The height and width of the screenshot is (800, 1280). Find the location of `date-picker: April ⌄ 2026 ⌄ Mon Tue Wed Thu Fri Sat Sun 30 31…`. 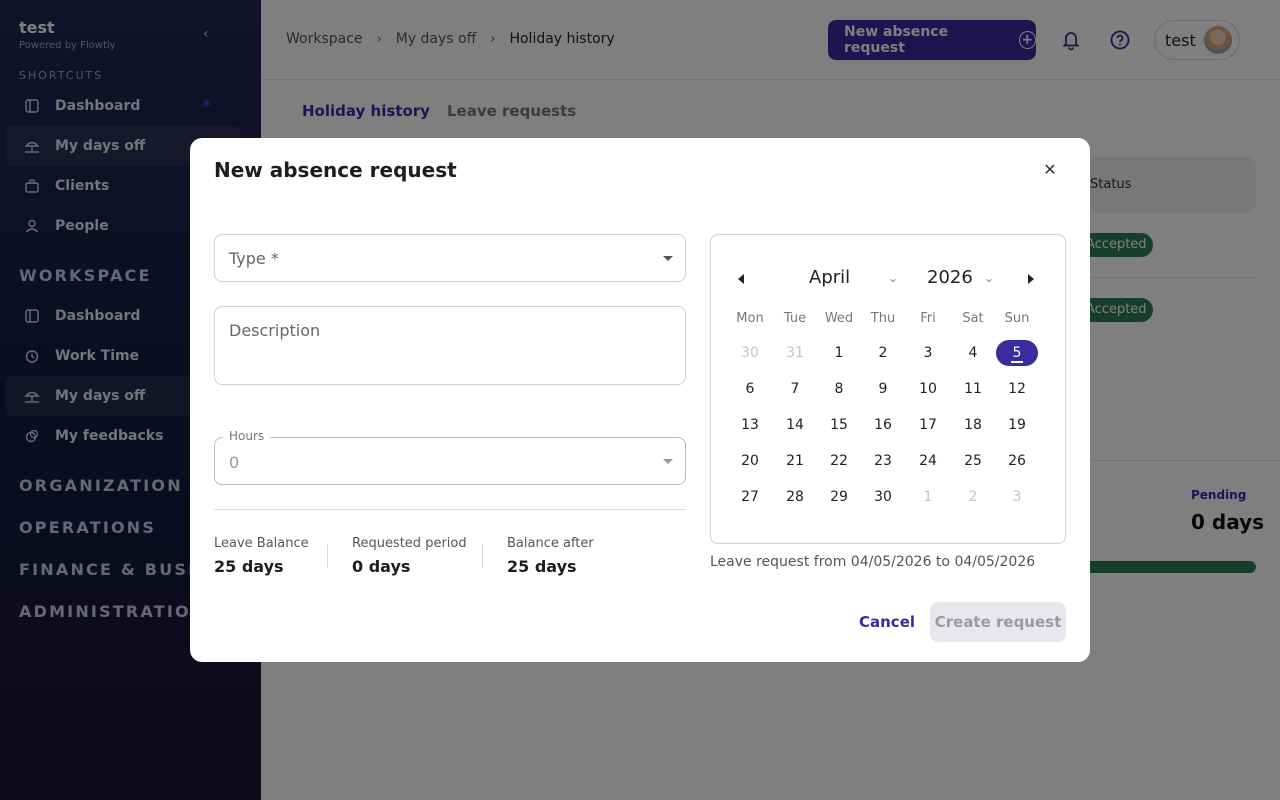

date-picker: April ⌄ 2026 ⌄ Mon Tue Wed Thu Fri Sat Sun 30 31… is located at coordinates (888, 389).